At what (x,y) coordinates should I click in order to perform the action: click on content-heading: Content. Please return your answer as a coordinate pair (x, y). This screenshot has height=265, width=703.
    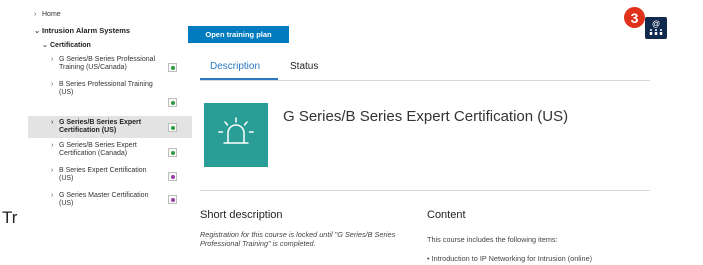
    Looking at the image, I should click on (446, 215).